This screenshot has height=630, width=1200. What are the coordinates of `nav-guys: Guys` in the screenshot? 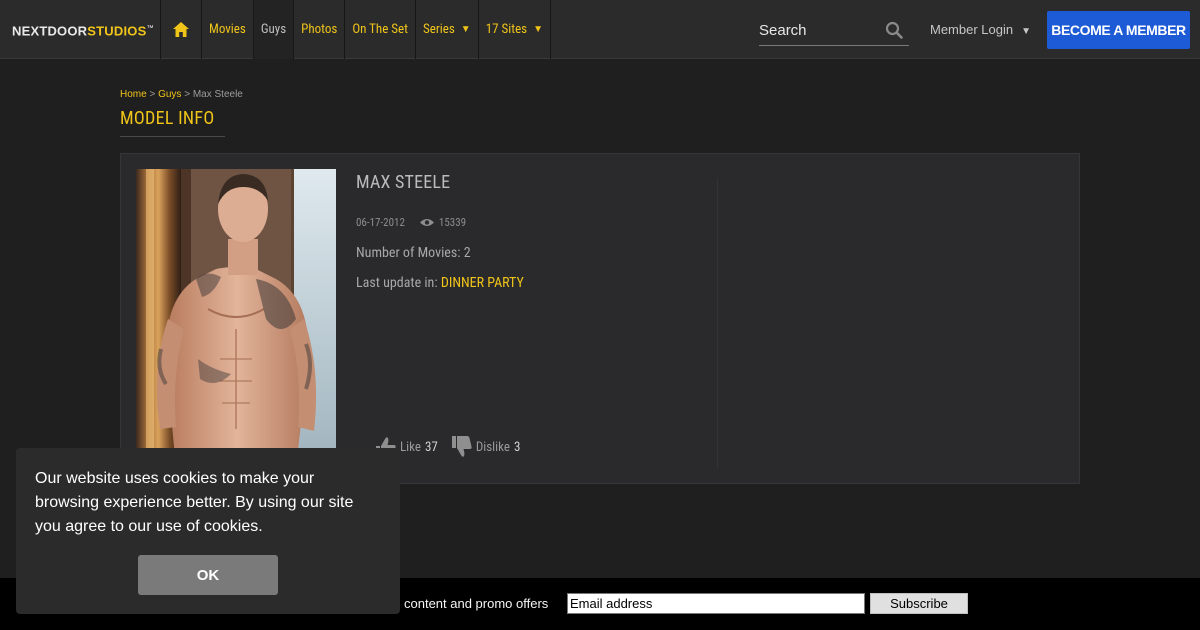 It's located at (273, 29).